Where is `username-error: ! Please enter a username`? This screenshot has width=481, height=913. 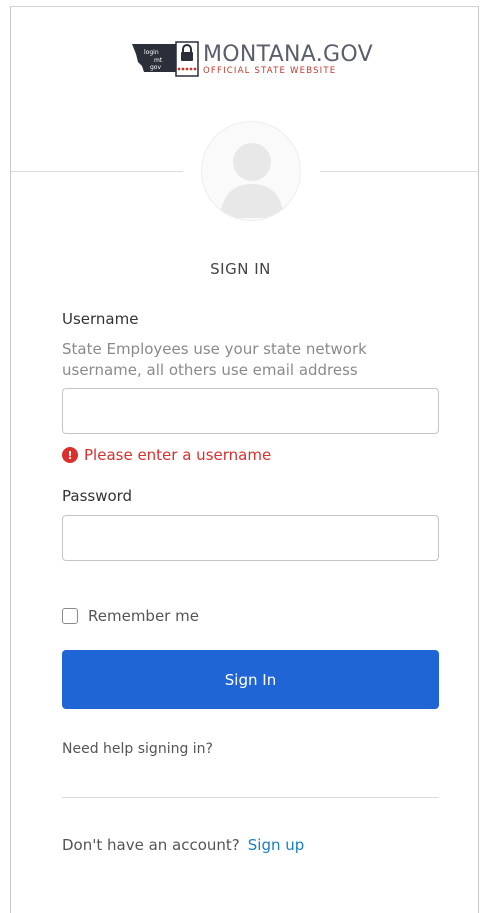 username-error: ! Please enter a username is located at coordinates (166, 455).